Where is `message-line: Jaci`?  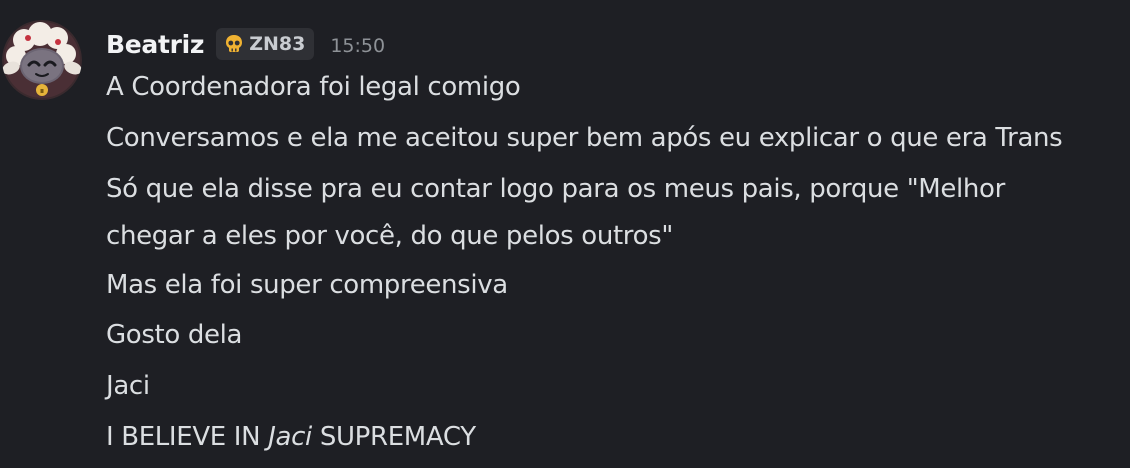
message-line: Jaci is located at coordinates (128, 386).